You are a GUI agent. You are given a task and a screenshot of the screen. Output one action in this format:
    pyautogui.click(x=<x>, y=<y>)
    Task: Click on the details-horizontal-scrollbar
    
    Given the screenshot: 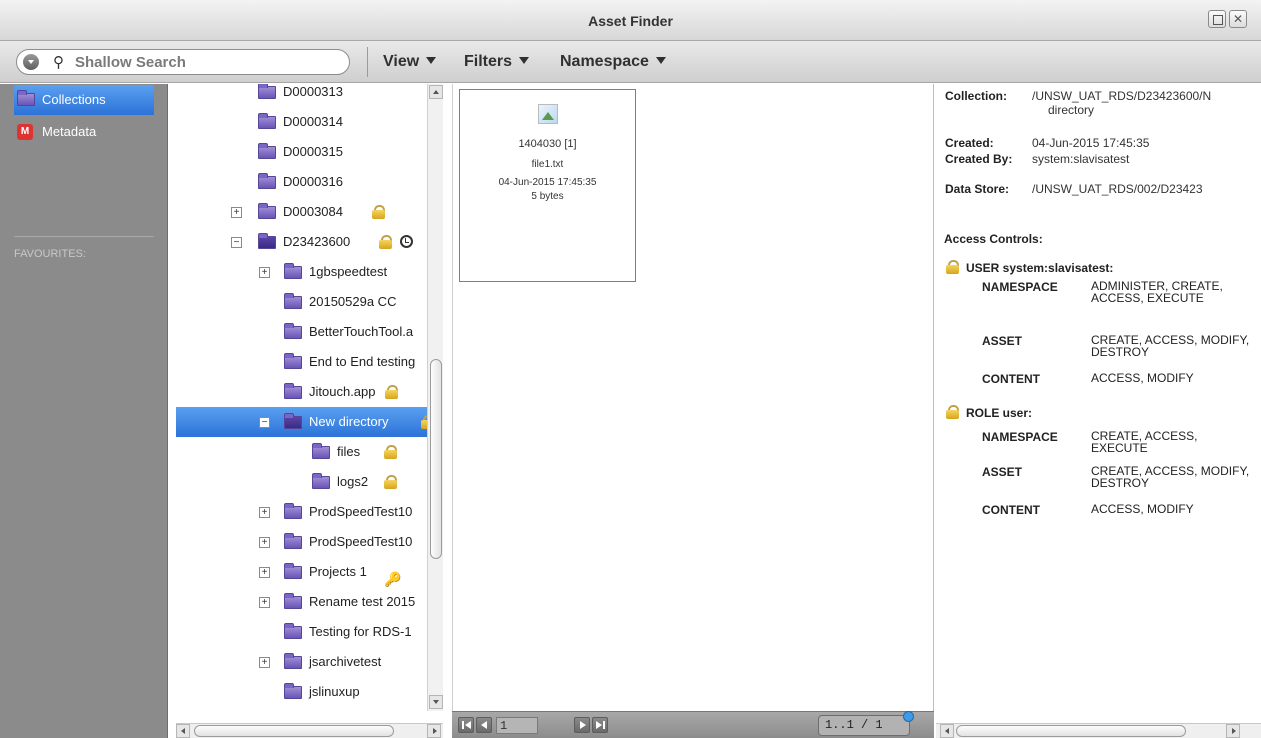 What is the action you would take?
    pyautogui.click(x=1098, y=730)
    